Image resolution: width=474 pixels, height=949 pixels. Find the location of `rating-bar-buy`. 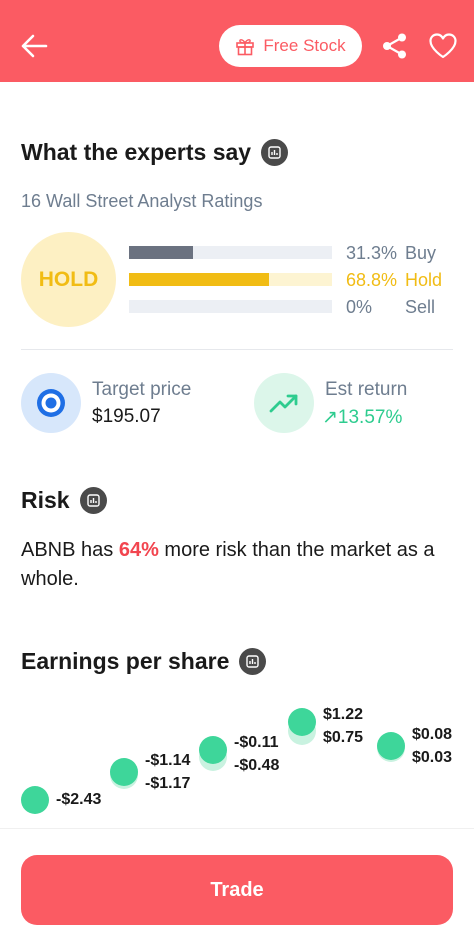

rating-bar-buy is located at coordinates (230, 252).